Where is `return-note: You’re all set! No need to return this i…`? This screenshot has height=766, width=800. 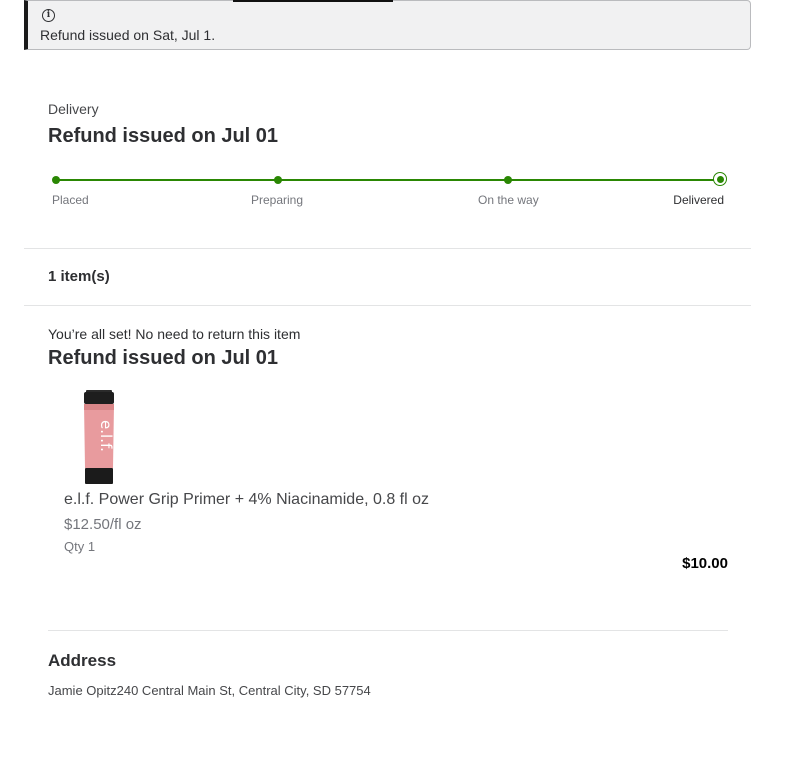 return-note: You’re all set! No need to return this i… is located at coordinates (174, 334).